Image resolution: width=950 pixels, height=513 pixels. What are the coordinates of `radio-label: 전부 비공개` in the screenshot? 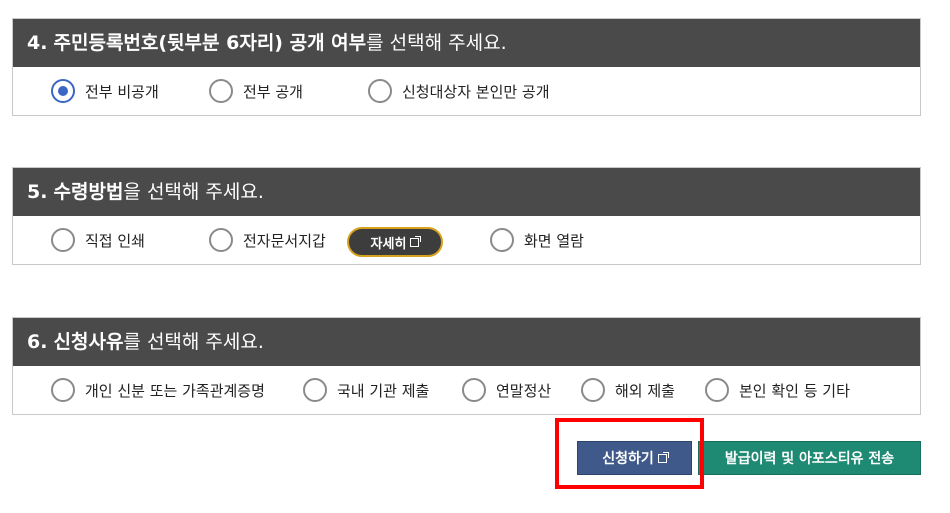 It's located at (122, 91).